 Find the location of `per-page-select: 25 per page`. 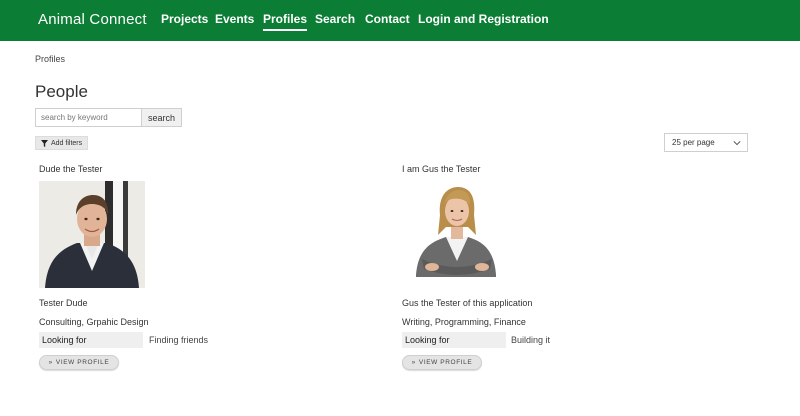

per-page-select: 25 per page is located at coordinates (706, 142).